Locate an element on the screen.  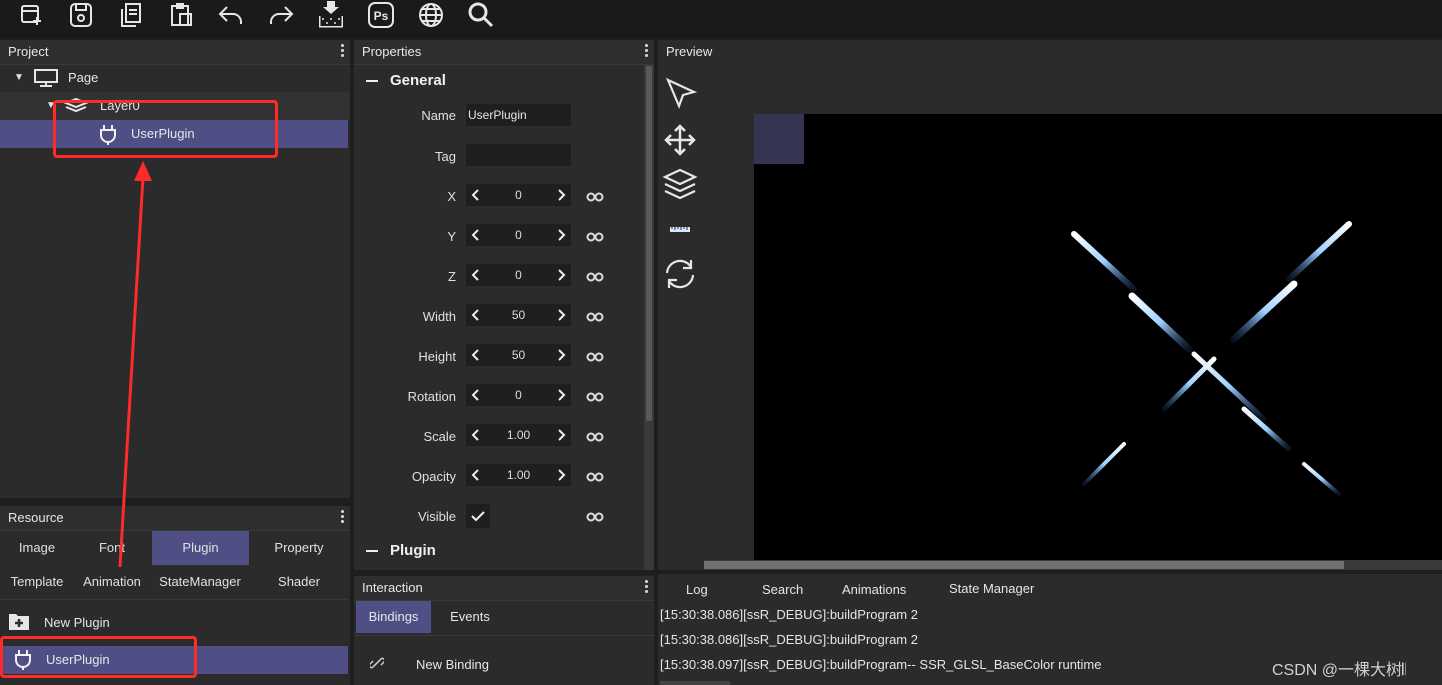
tab-image: Image is located at coordinates (37, 548).